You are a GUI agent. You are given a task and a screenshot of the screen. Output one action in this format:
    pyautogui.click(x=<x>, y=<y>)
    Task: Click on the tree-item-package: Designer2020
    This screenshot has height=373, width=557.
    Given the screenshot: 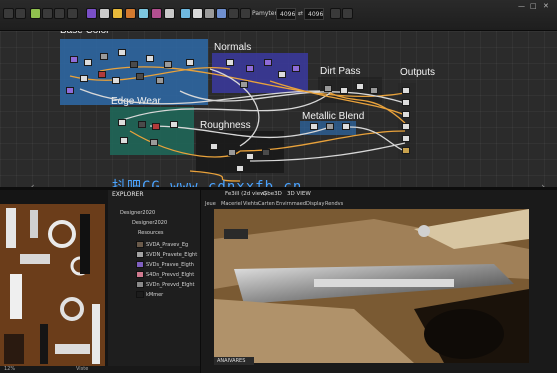 What is the action you would take?
    pyautogui.click(x=137, y=213)
    